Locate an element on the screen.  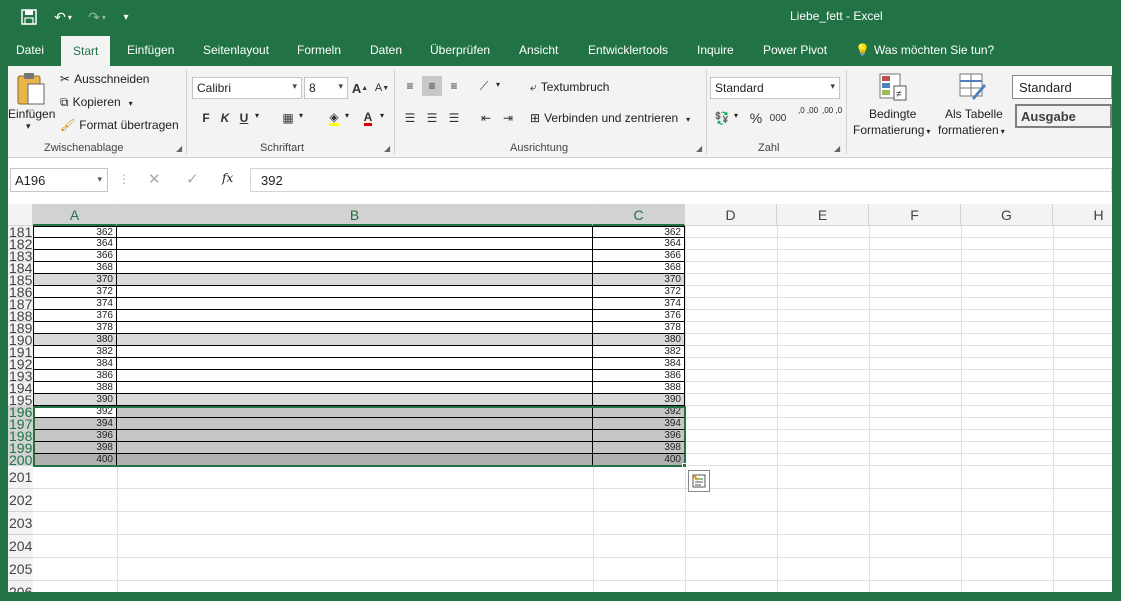
cell-c: 366 is located at coordinates (639, 256).